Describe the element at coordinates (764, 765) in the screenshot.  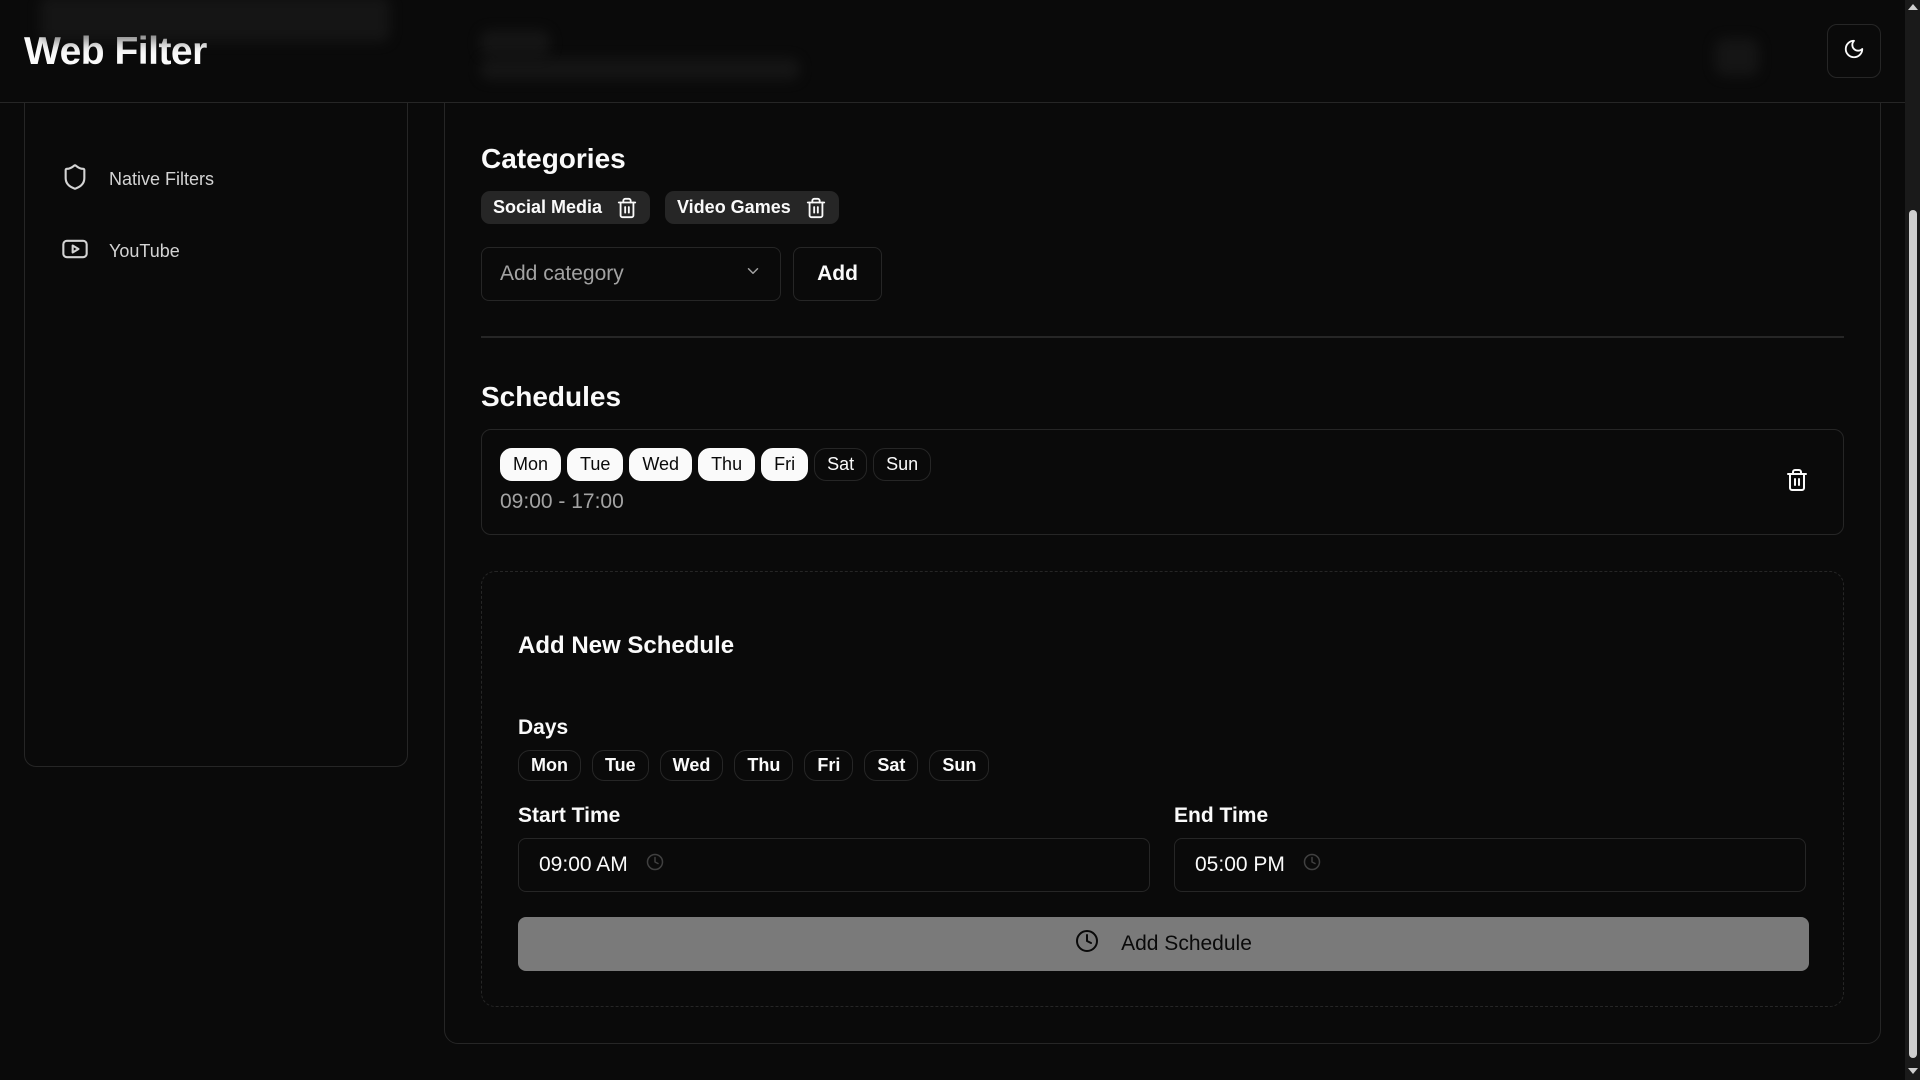
I see `day-toggle-thu: Thu` at that location.